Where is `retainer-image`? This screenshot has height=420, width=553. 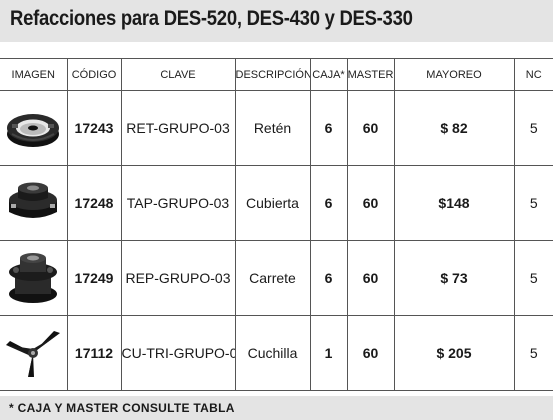
retainer-image is located at coordinates (34, 128).